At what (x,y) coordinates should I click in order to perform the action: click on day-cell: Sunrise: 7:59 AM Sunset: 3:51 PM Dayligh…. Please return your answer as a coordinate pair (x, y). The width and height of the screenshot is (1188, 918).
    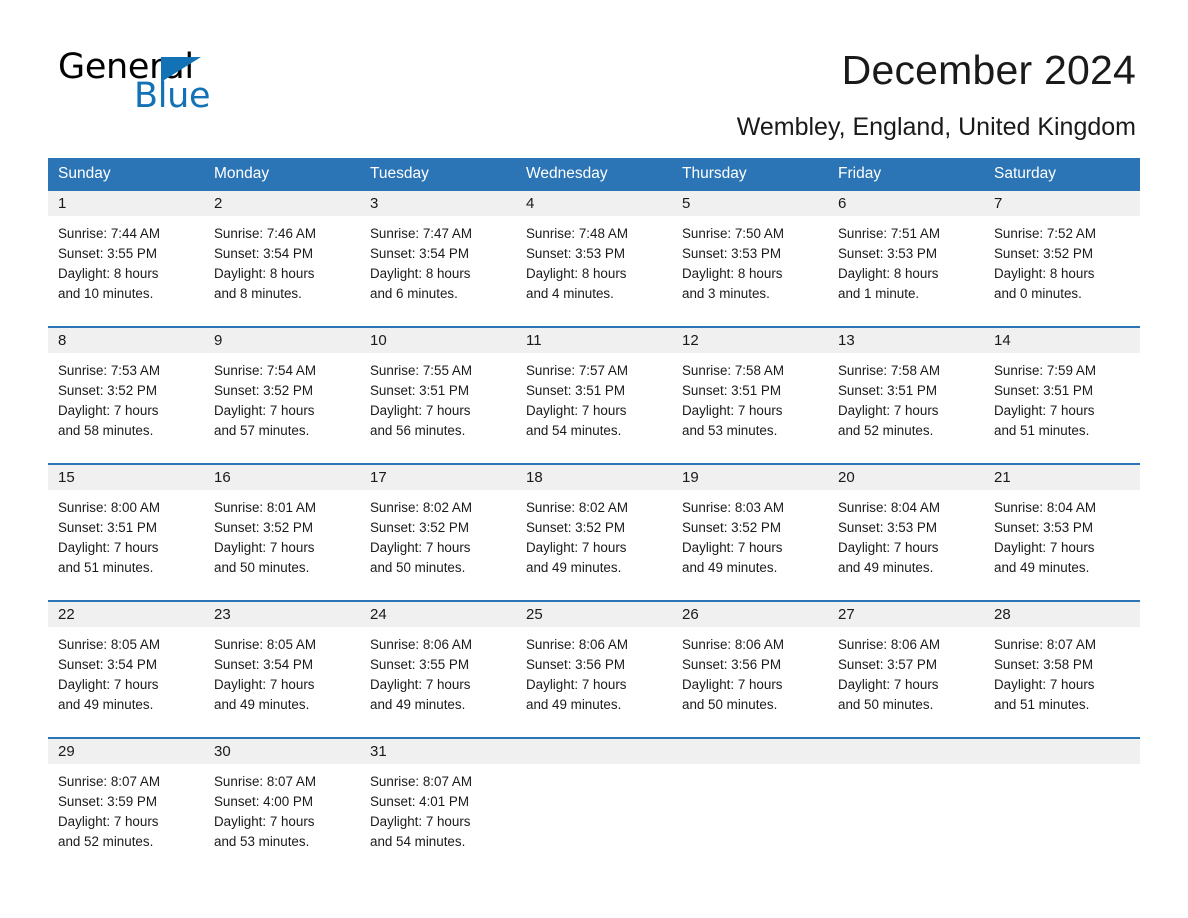
    Looking at the image, I should click on (1062, 408).